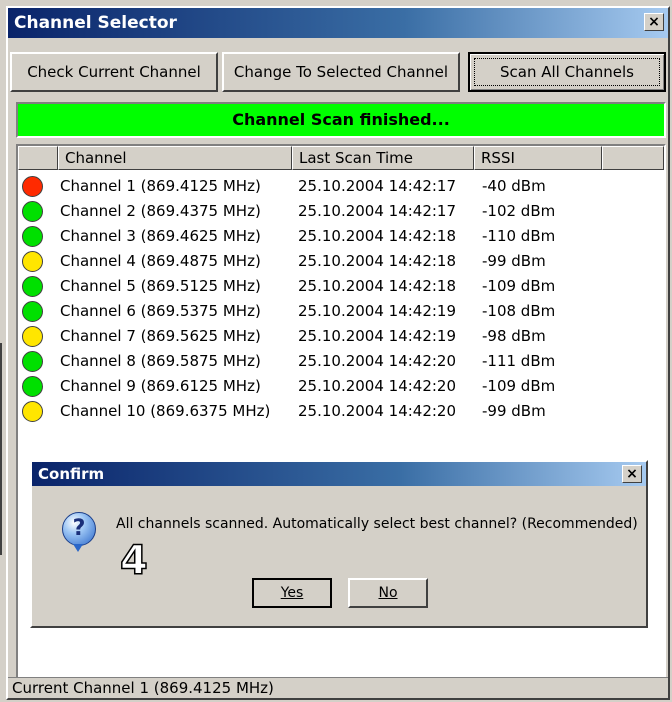 This screenshot has height=702, width=672. I want to click on header-last-scan-time: Last Scan Time, so click(383, 158).